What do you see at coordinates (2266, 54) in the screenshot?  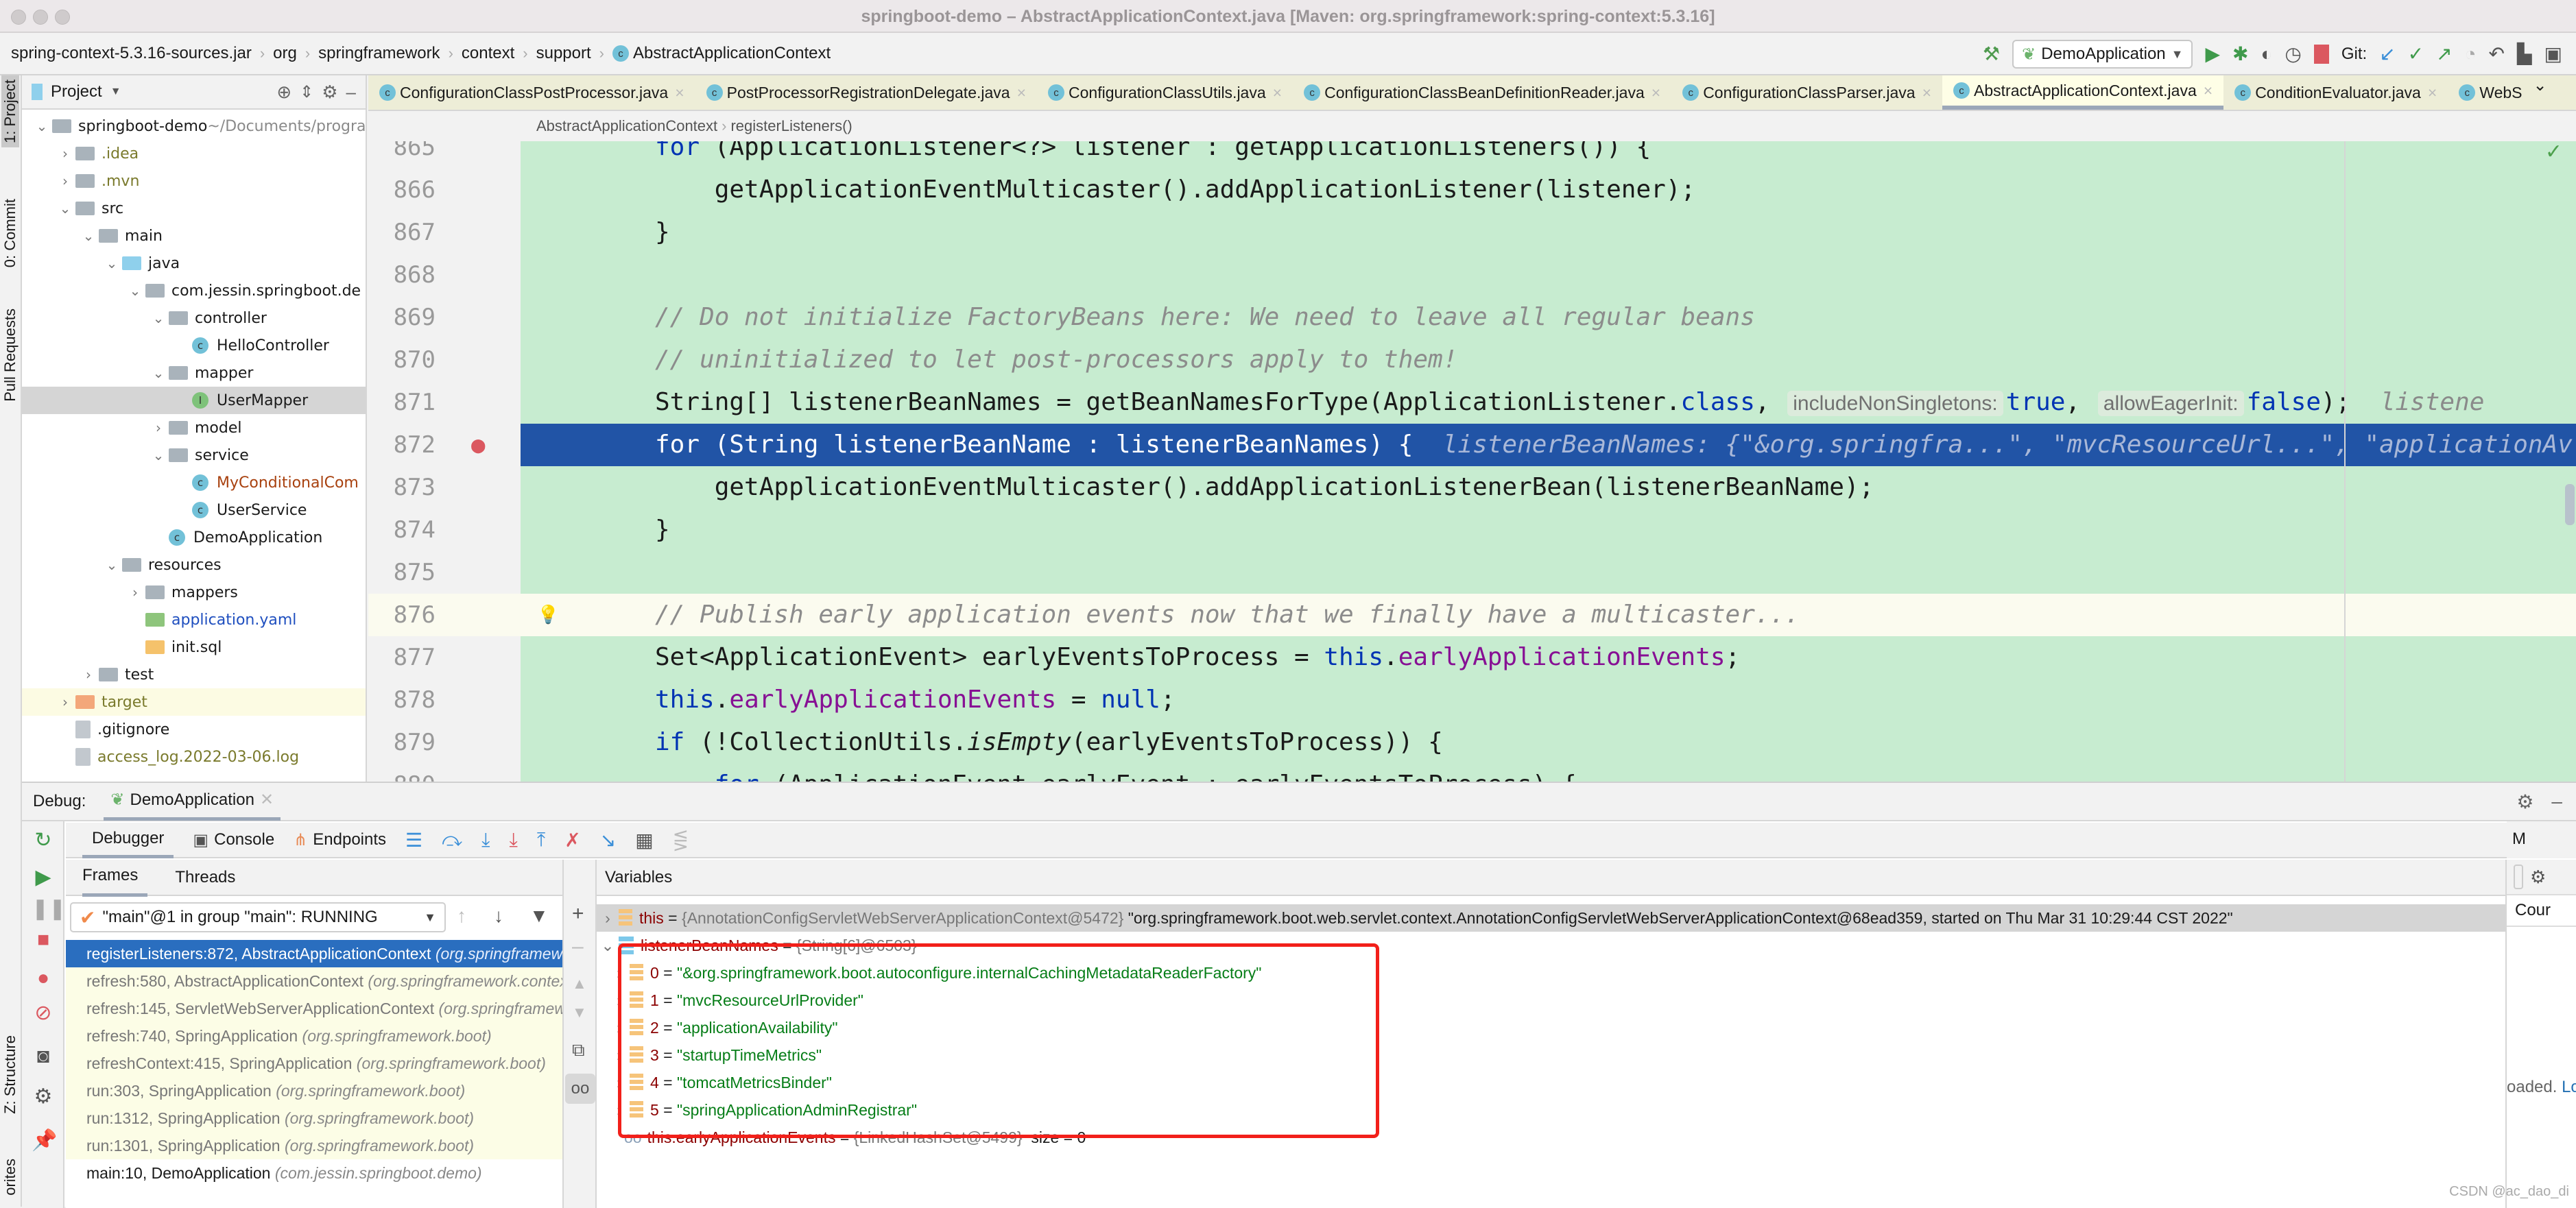 I see `coverage-icon: ◐` at bounding box center [2266, 54].